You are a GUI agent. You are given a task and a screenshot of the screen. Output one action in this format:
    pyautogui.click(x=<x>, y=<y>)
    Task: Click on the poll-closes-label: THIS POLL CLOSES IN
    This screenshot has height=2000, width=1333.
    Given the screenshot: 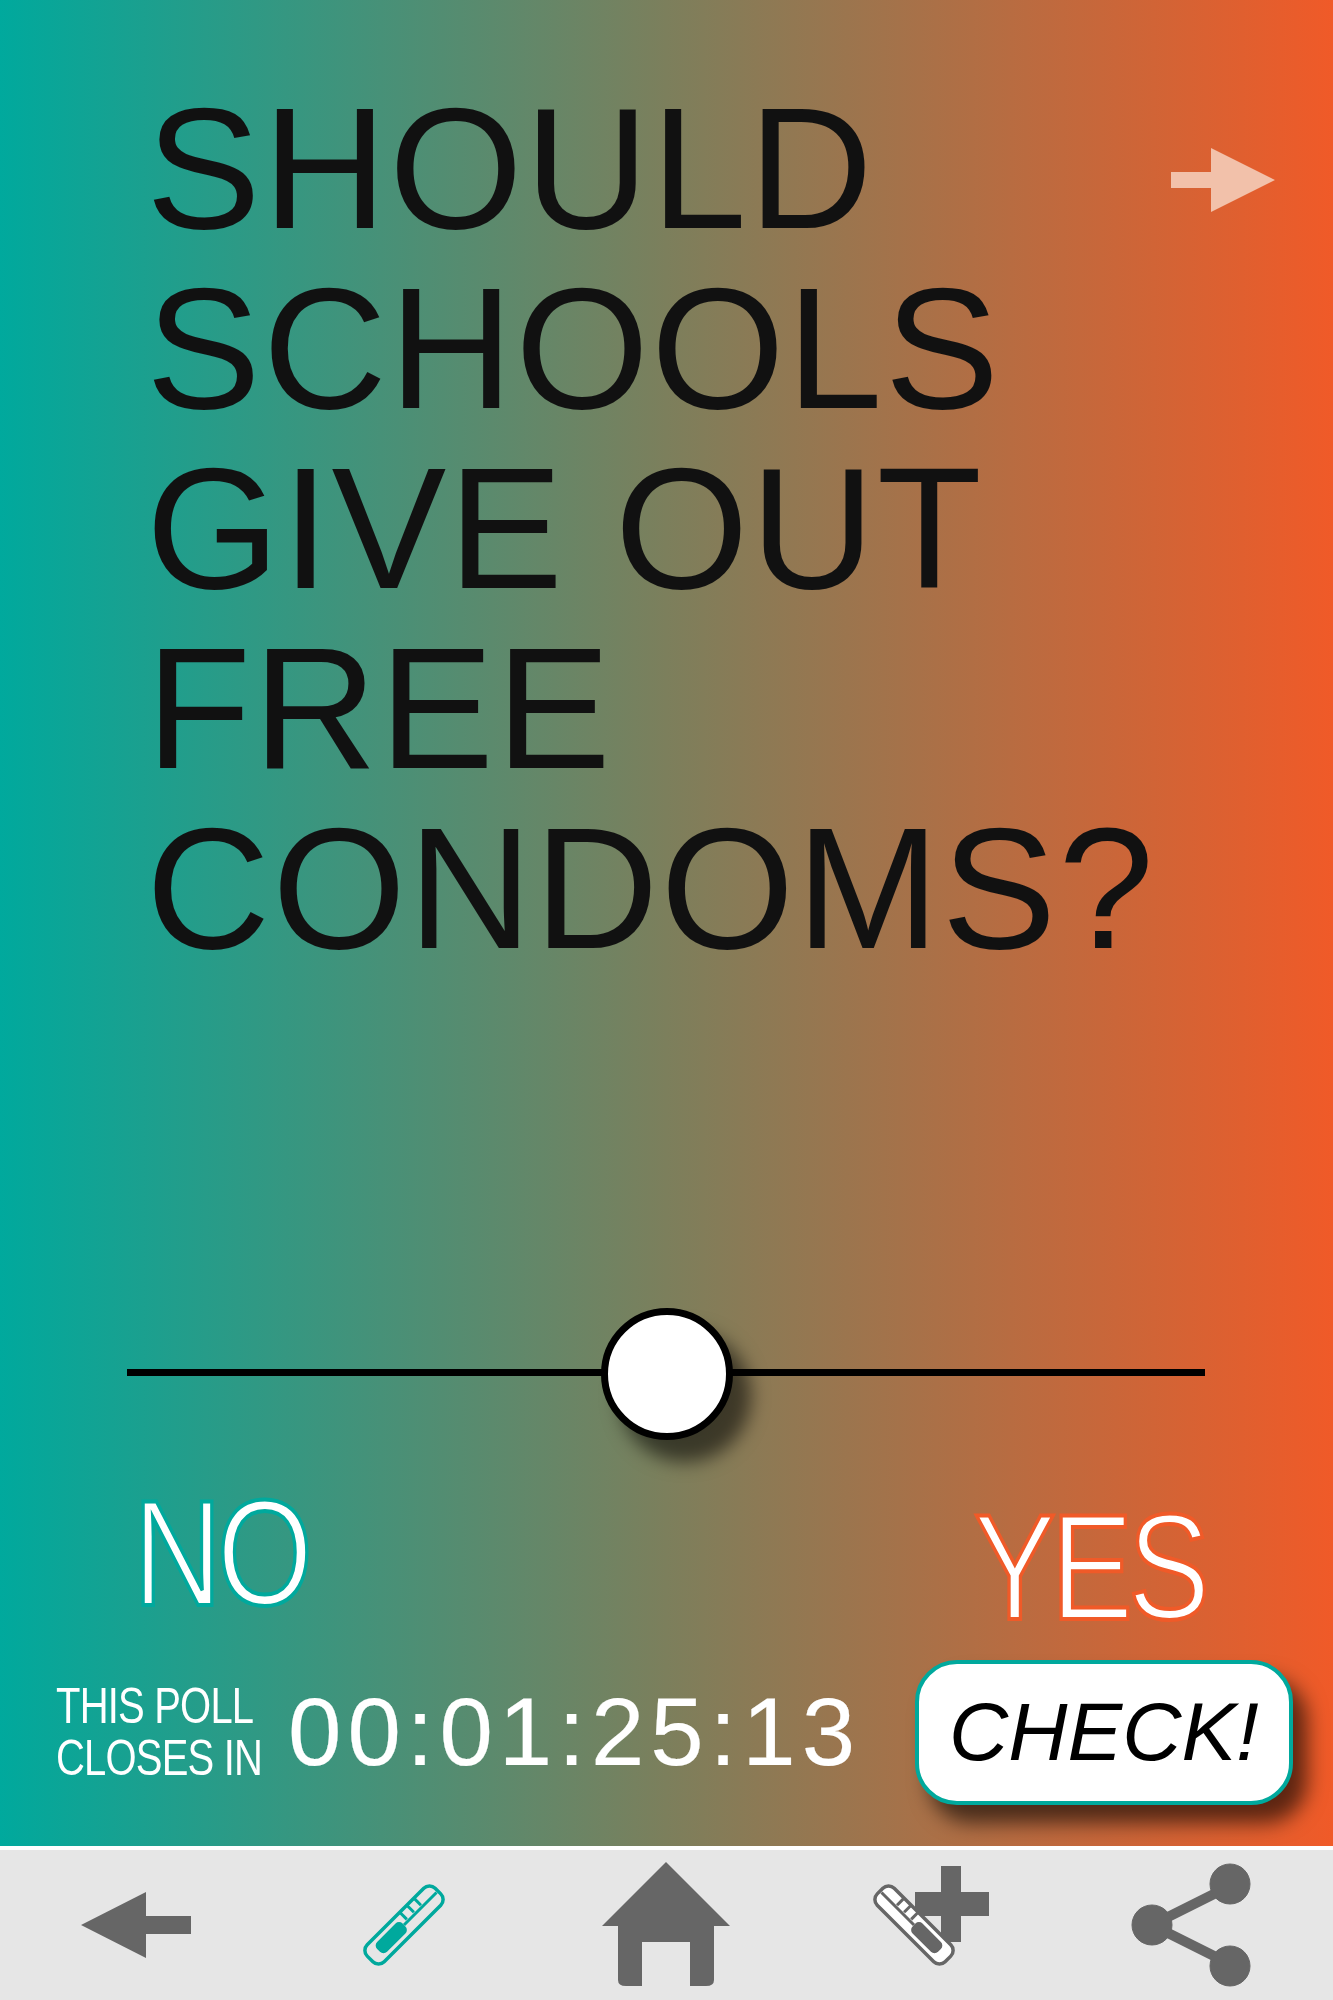 What is the action you would take?
    pyautogui.click(x=160, y=1732)
    